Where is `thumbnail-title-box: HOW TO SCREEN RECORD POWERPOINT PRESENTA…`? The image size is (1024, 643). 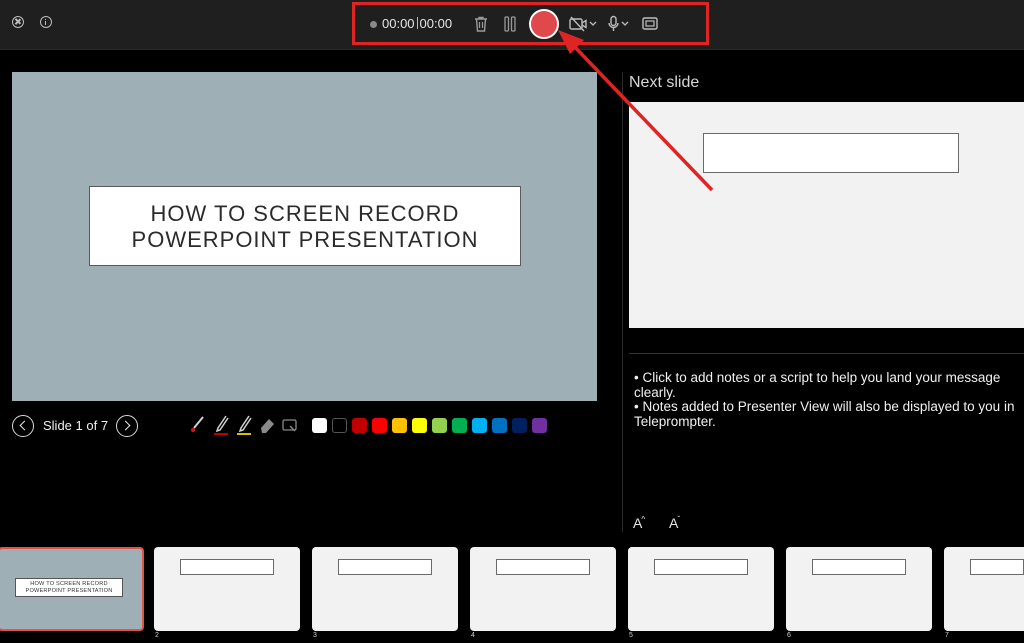
thumbnail-title-box: HOW TO SCREEN RECORD POWERPOINT PRESENTA… is located at coordinates (69, 587).